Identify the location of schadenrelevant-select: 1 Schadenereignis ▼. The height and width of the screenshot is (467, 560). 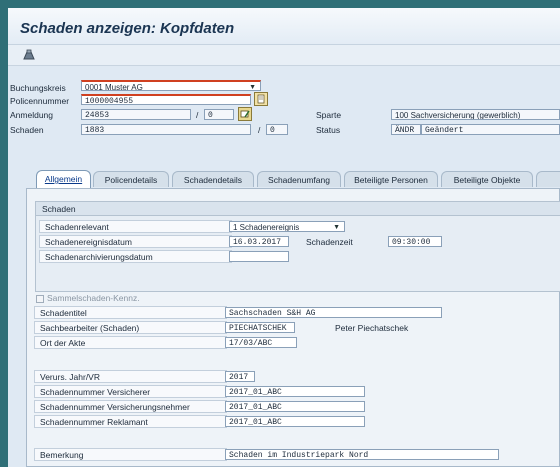
(287, 226).